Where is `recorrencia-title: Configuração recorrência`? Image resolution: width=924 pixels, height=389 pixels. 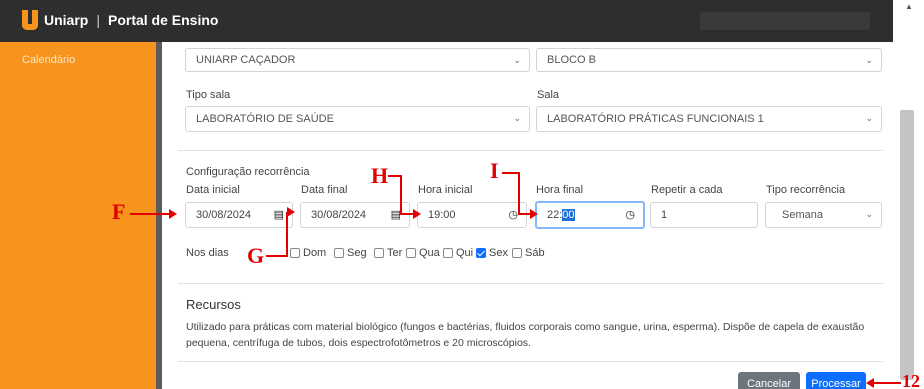
recorrencia-title: Configuração recorrência is located at coordinates (248, 172).